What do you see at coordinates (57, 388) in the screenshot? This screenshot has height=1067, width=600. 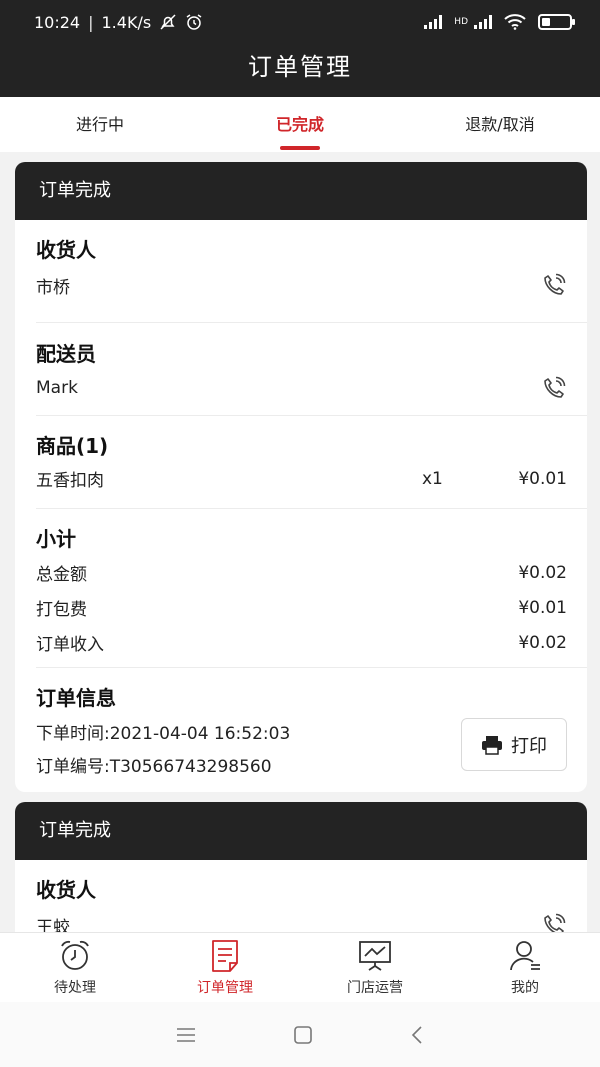 I see `courier-name: Mark` at bounding box center [57, 388].